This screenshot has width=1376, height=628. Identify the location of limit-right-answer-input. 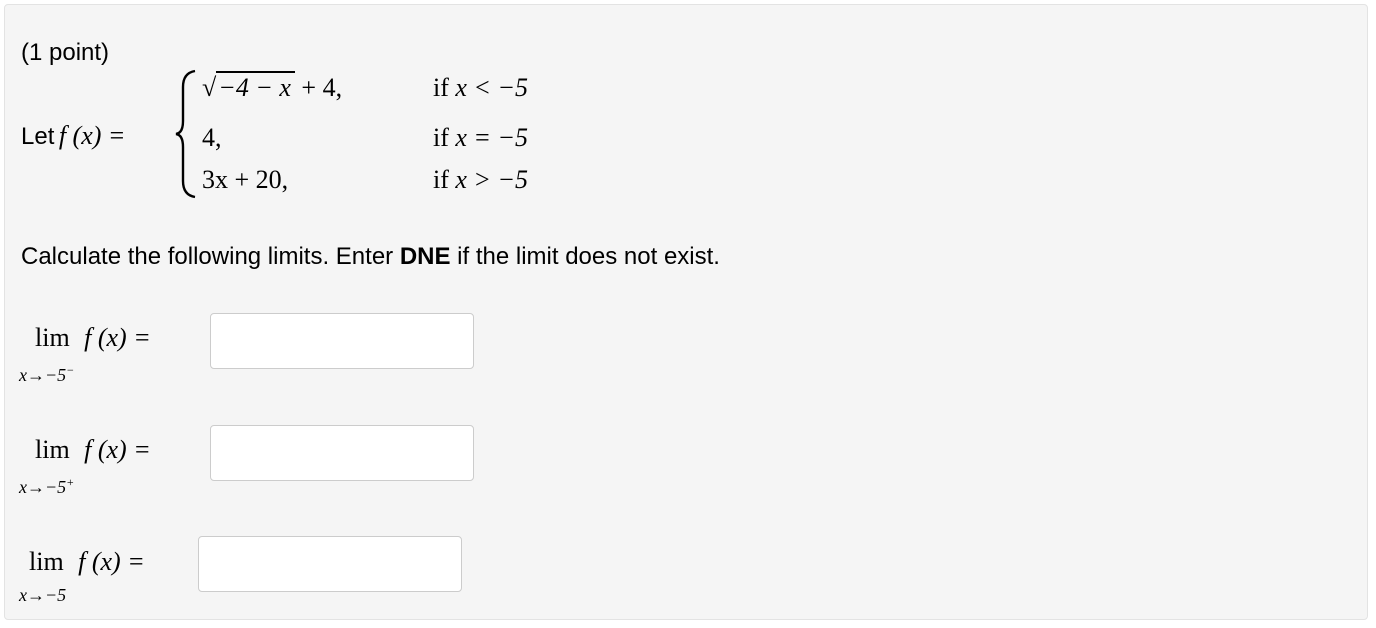
(342, 453).